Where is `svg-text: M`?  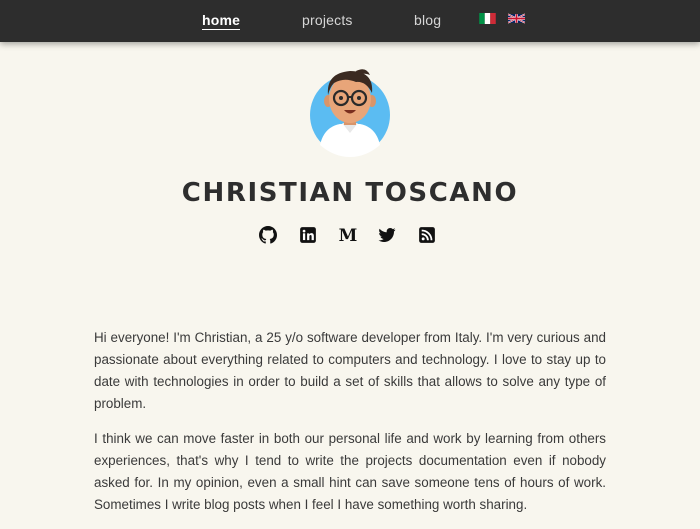 svg-text: M is located at coordinates (348, 235).